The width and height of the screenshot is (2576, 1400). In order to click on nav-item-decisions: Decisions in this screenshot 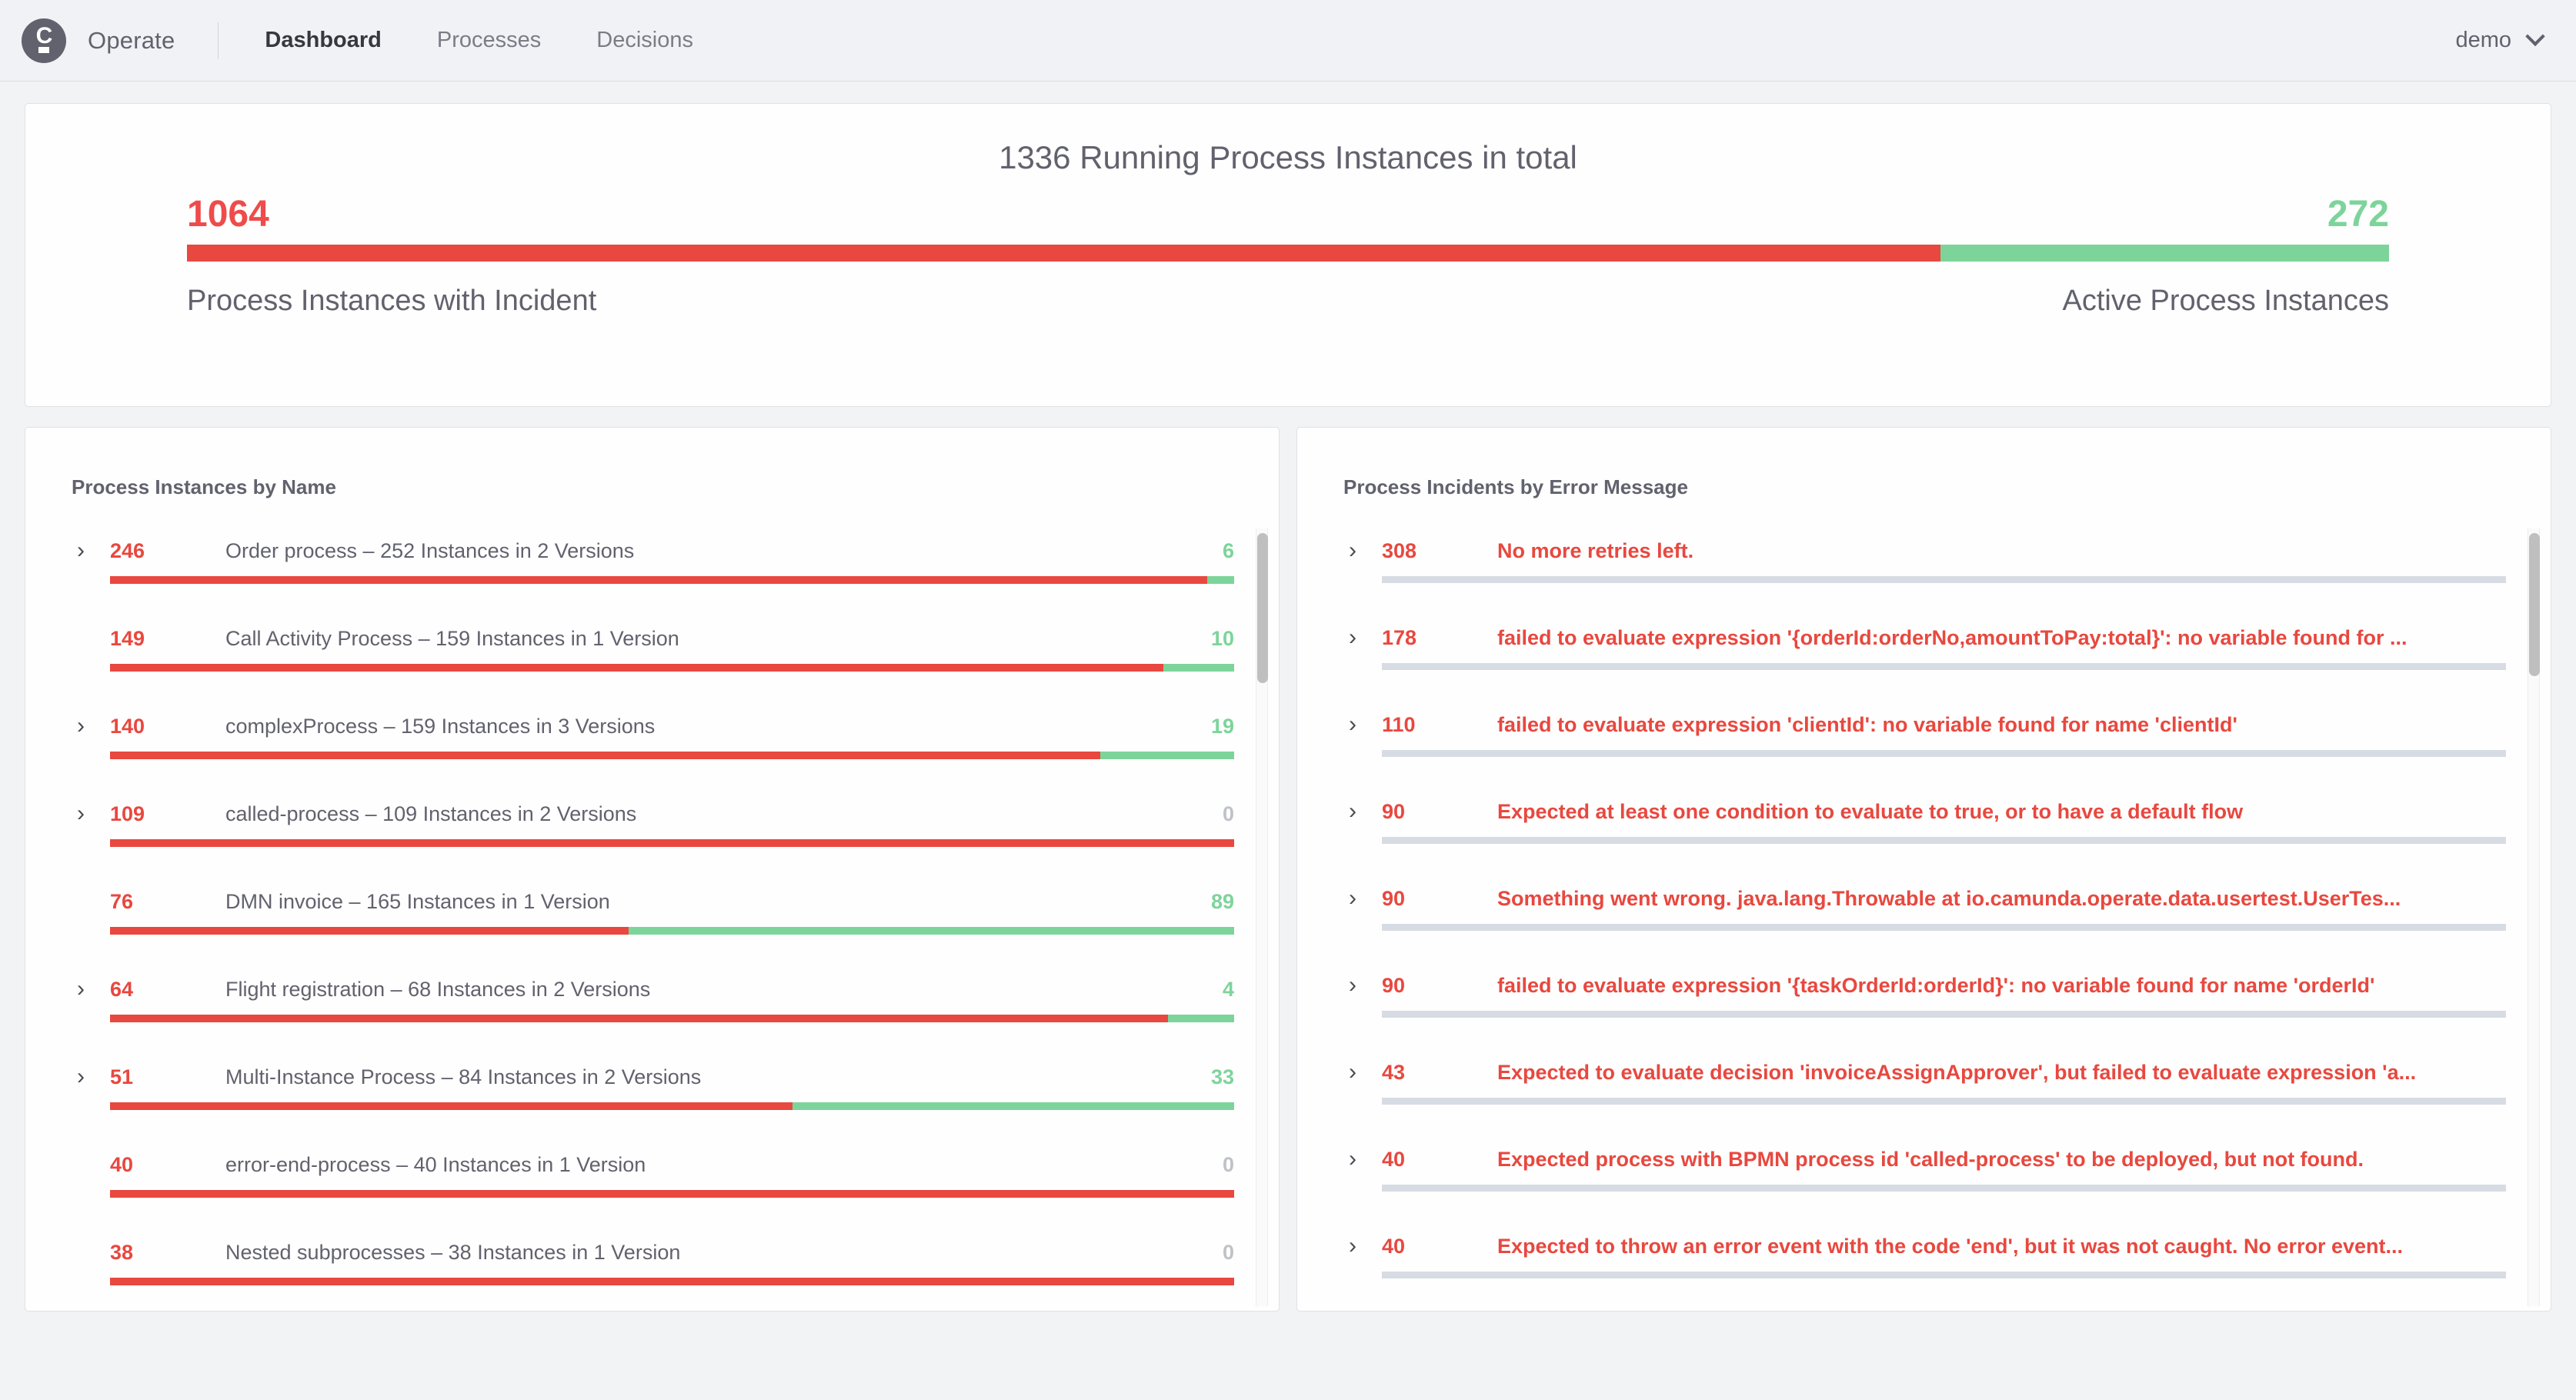, I will do `click(644, 40)`.